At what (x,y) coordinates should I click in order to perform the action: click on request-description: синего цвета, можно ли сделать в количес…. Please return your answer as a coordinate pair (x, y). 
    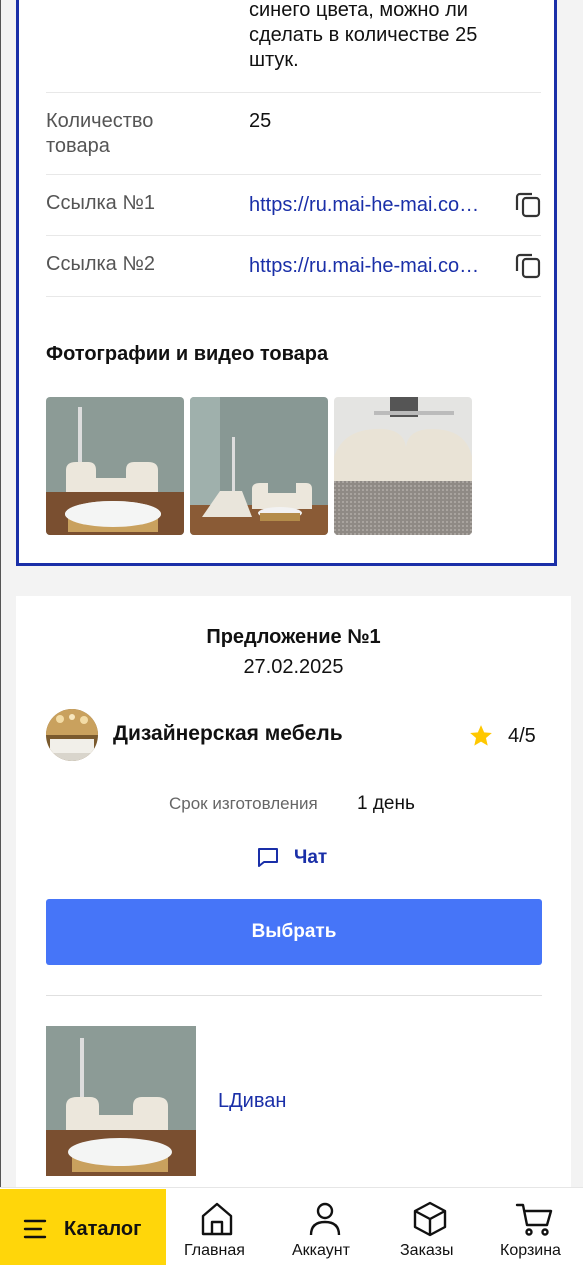
    Looking at the image, I should click on (363, 35).